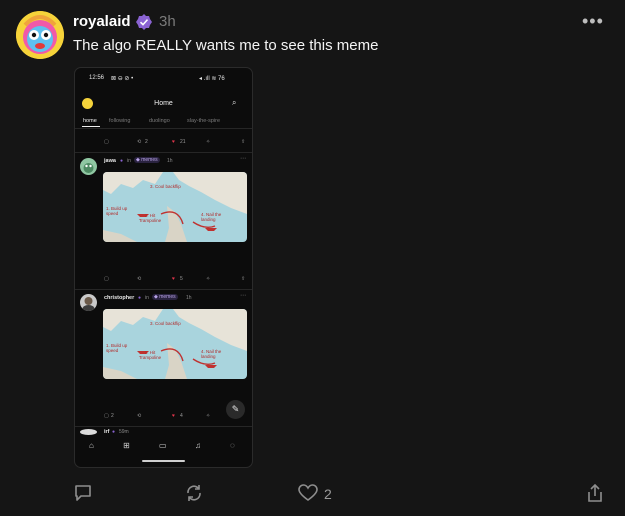  What do you see at coordinates (88, 432) in the screenshot?
I see `irf-avatar` at bounding box center [88, 432].